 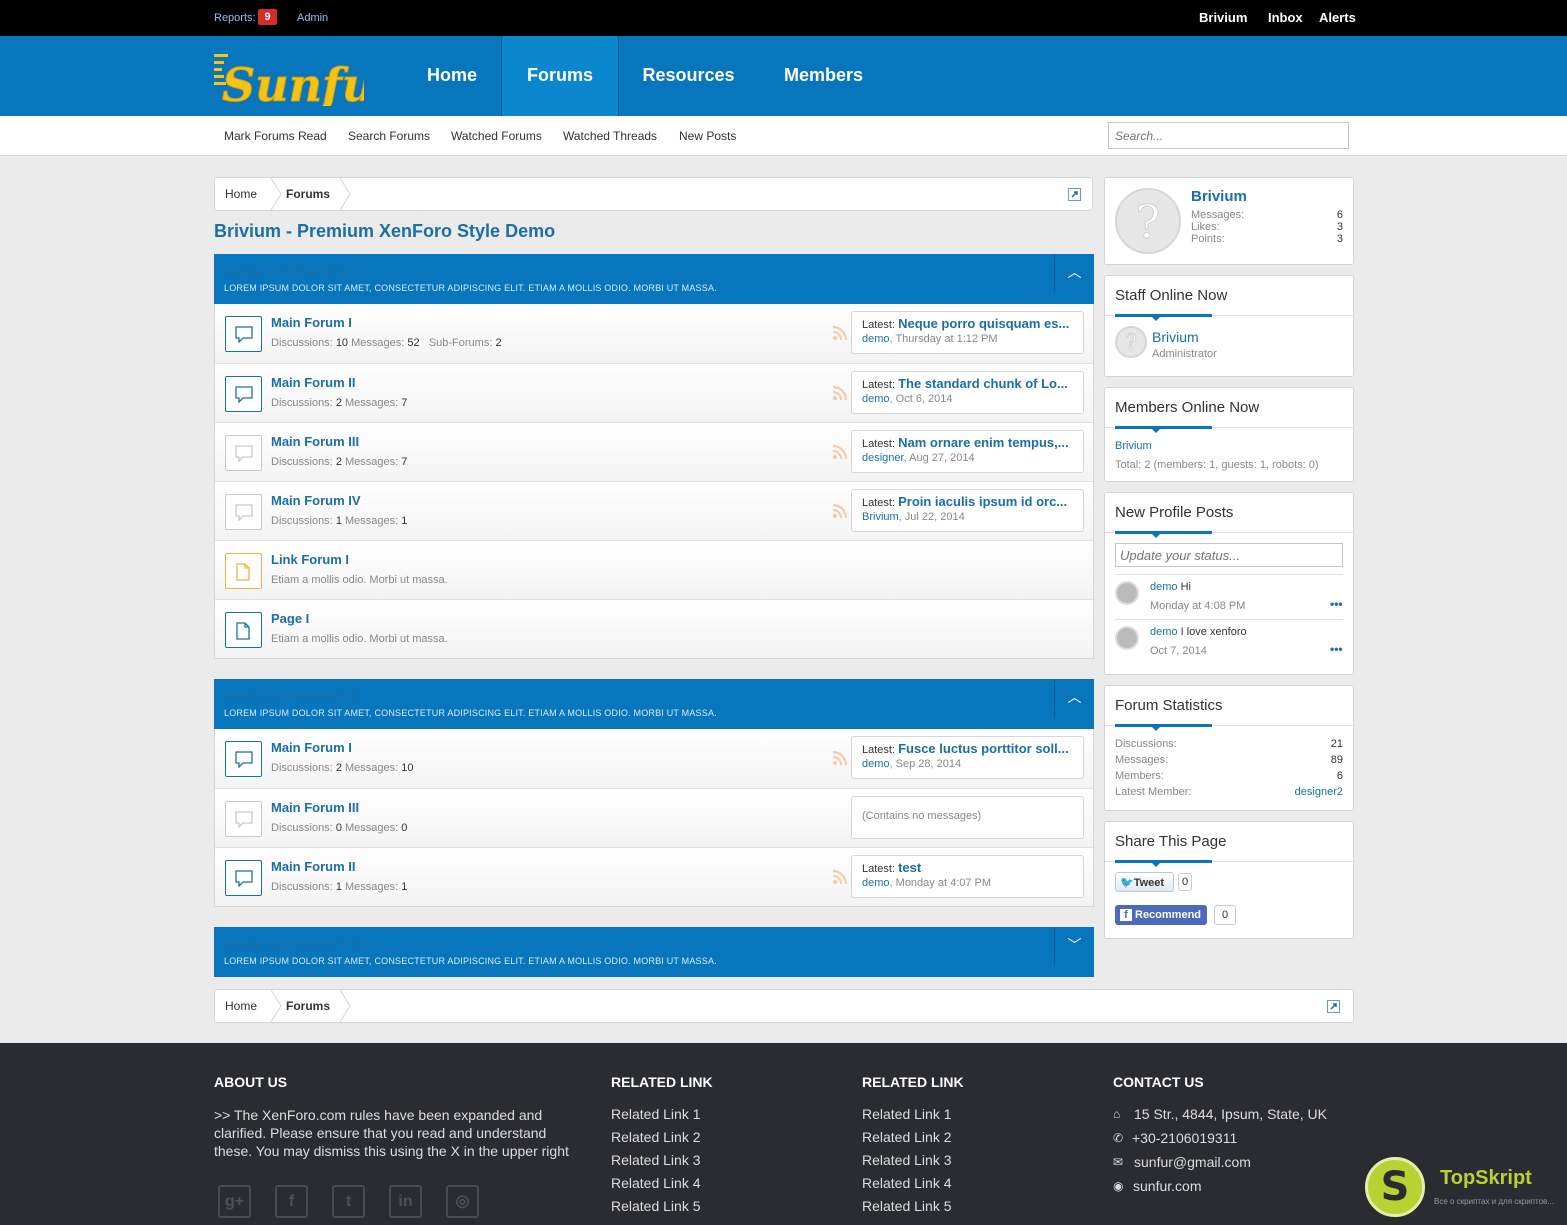 I want to click on contact-website: sunfur.com, so click(x=1167, y=1186).